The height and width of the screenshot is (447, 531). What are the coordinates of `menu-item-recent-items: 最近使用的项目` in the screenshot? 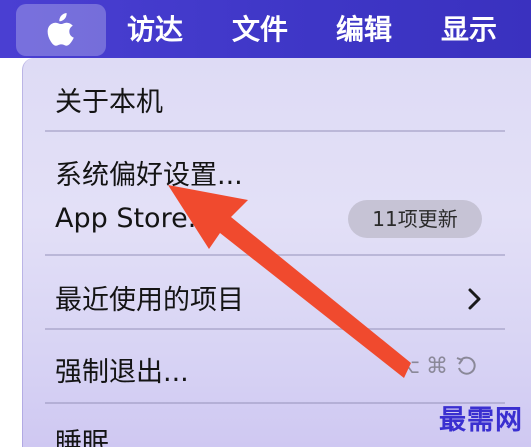 It's located at (149, 297).